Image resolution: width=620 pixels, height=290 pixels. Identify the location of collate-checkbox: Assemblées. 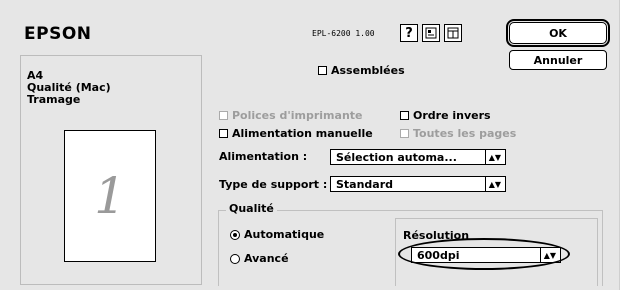
(361, 70).